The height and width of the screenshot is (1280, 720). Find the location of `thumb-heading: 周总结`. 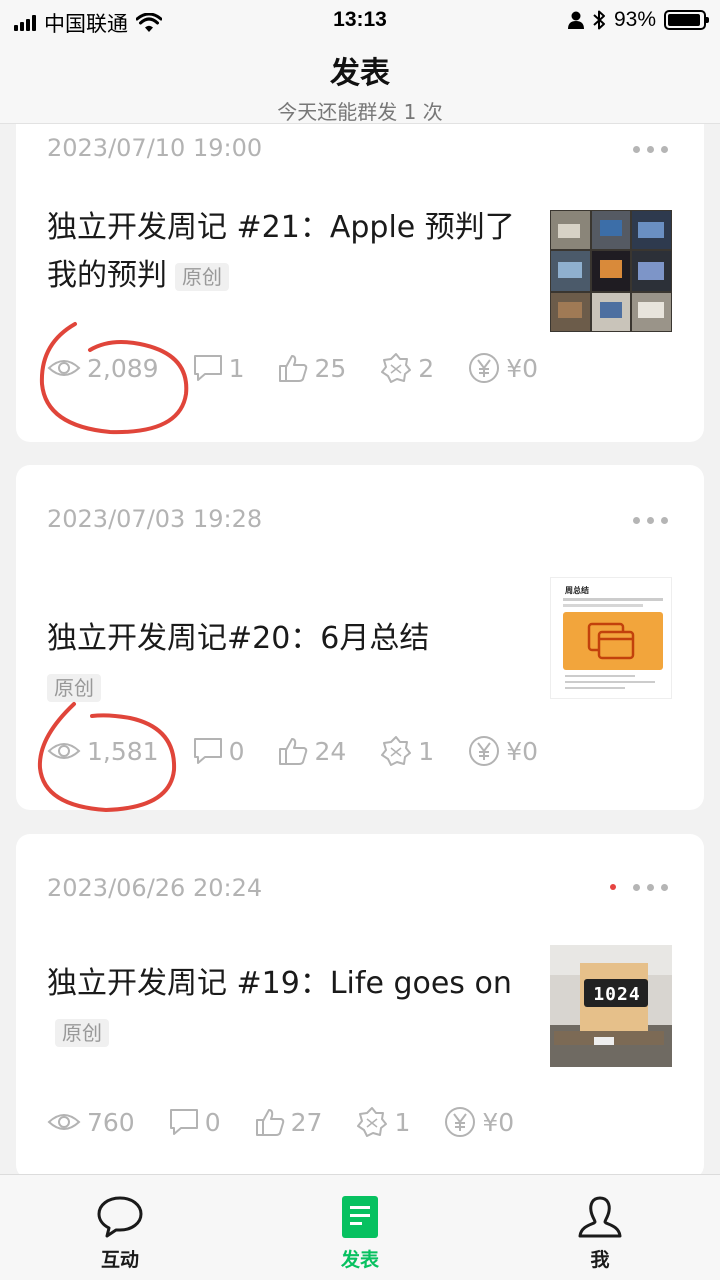

thumb-heading: 周总结 is located at coordinates (577, 590).